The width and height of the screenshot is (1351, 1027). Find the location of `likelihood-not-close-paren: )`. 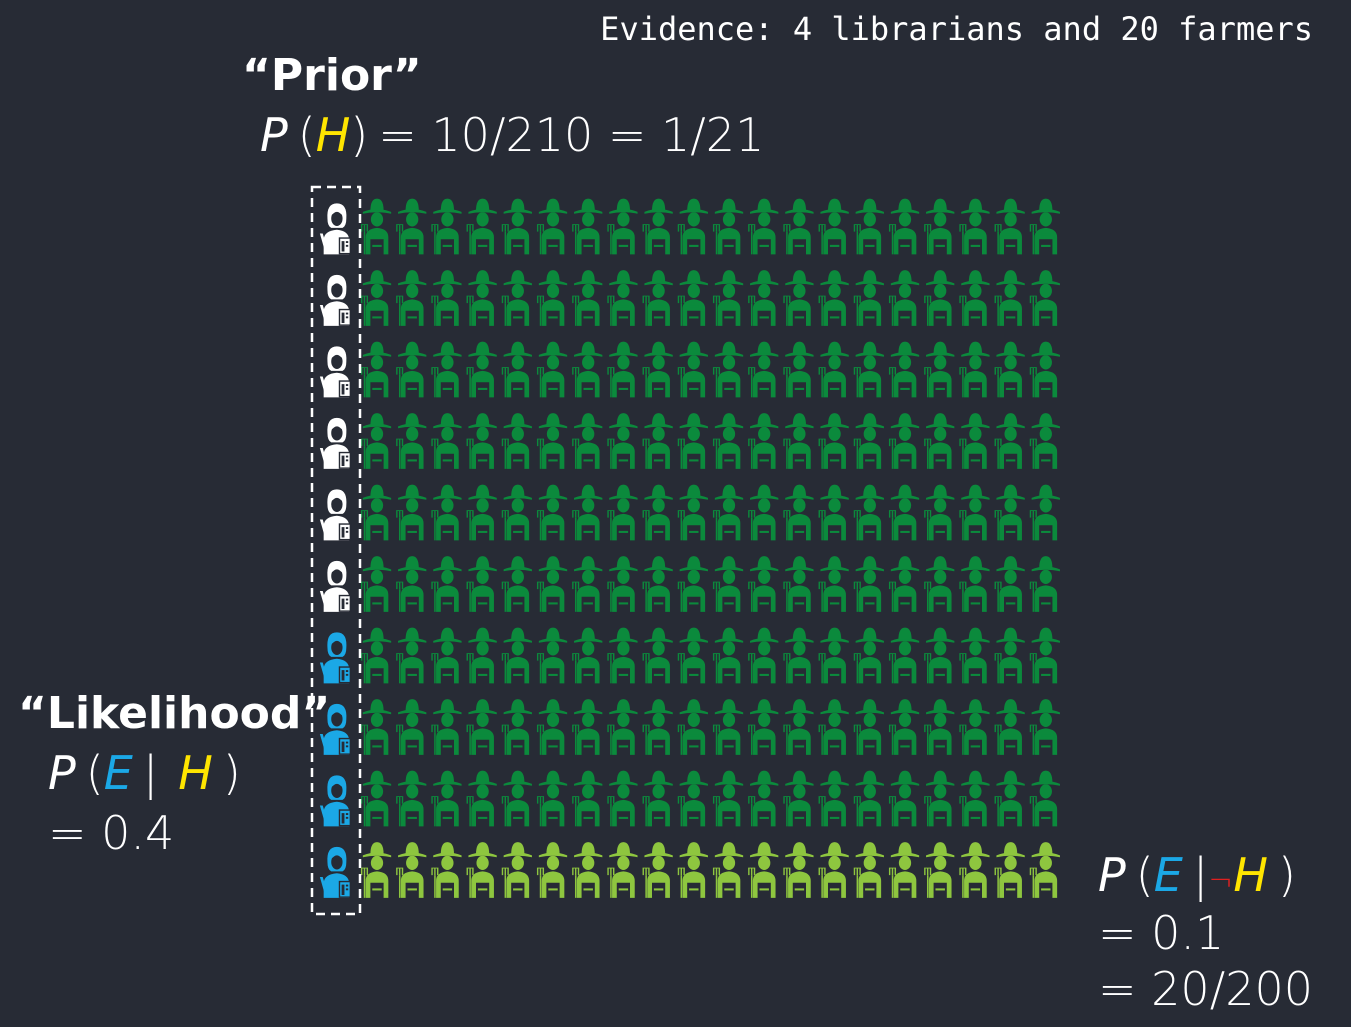

likelihood-not-close-paren: ) is located at coordinates (1287, 875).